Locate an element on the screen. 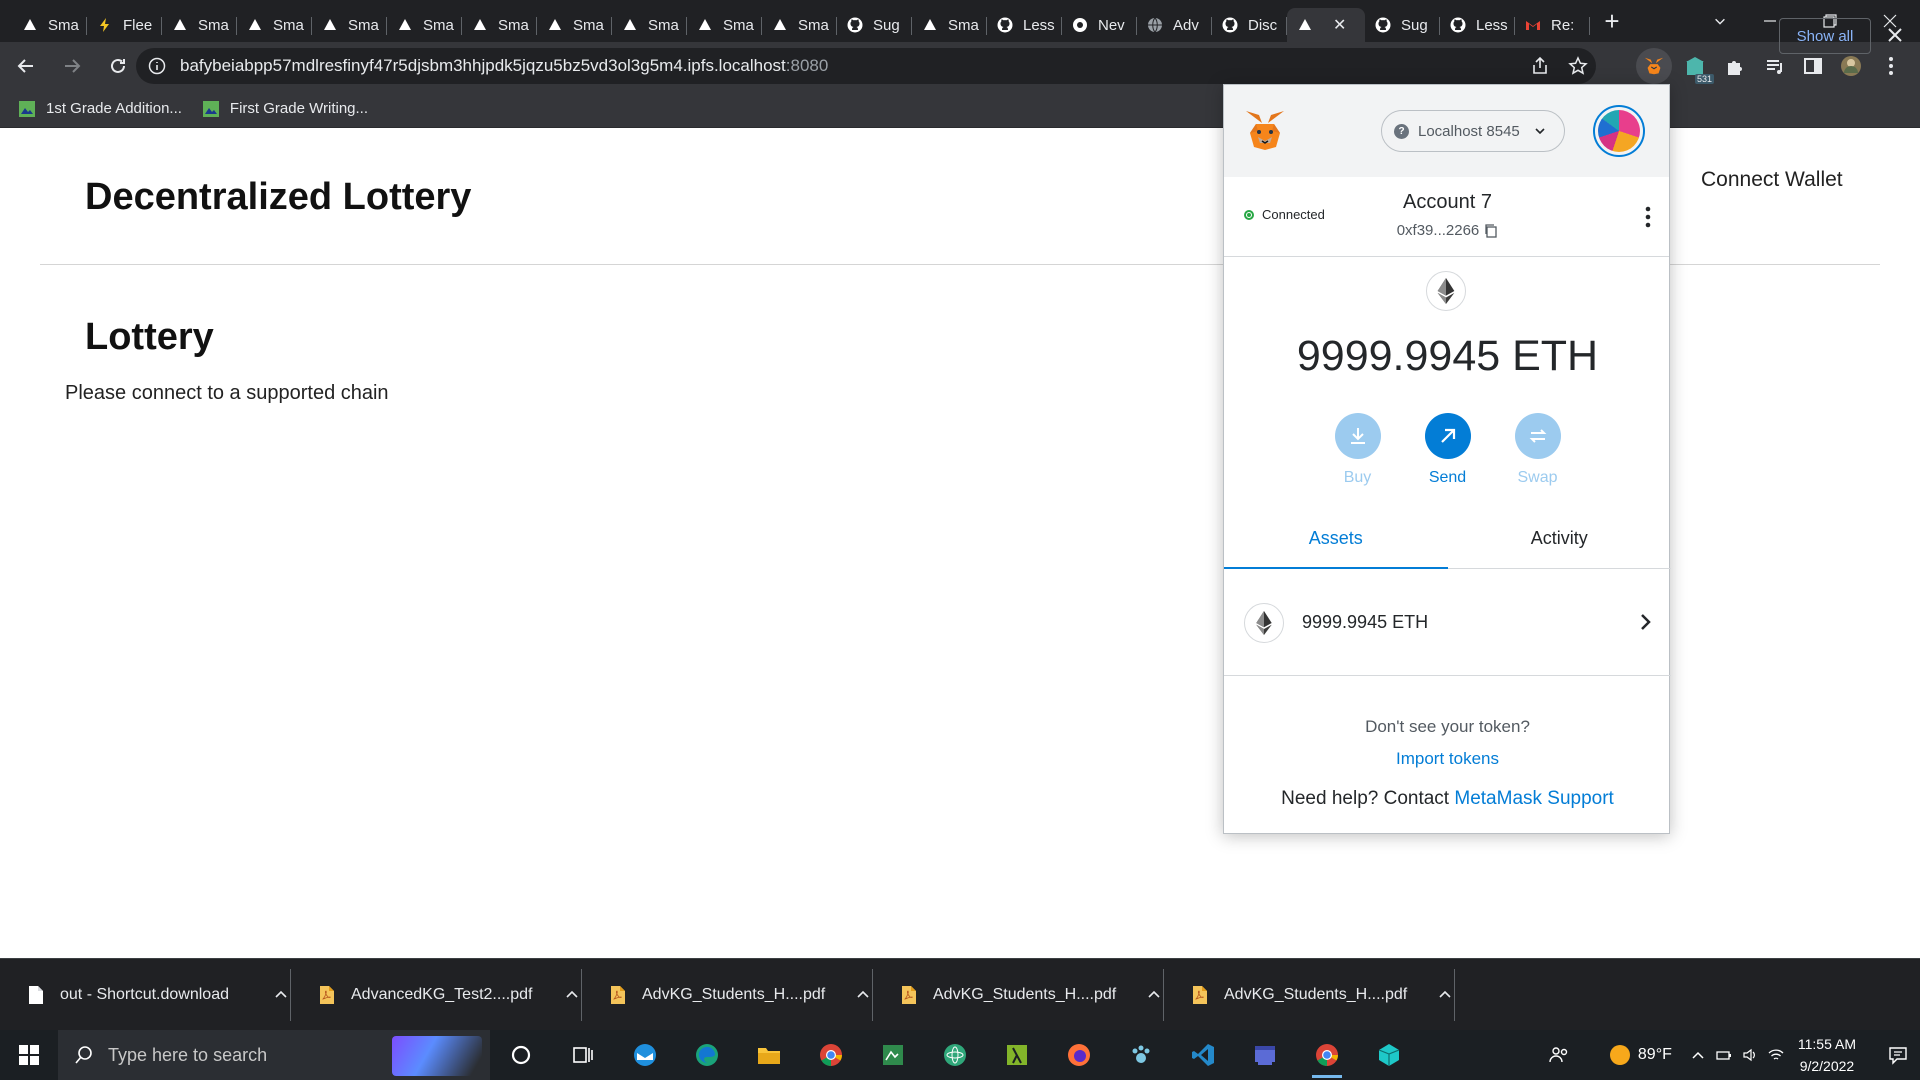 The height and width of the screenshot is (1080, 1920). task-view-taskbar-button is located at coordinates (583, 1055).